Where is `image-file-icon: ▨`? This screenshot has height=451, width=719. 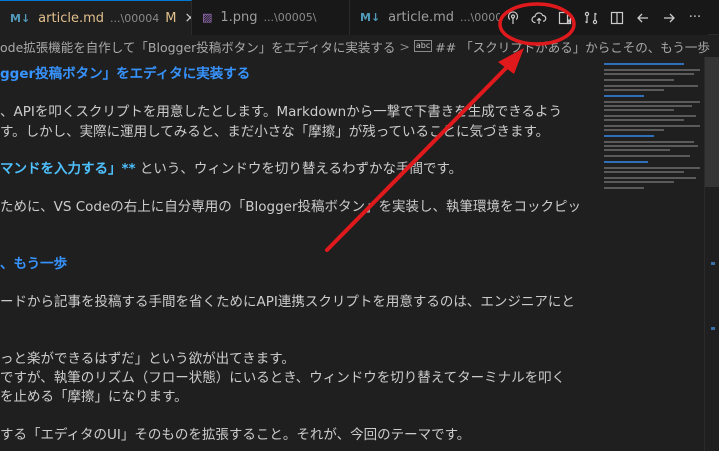
image-file-icon: ▨ is located at coordinates (207, 17).